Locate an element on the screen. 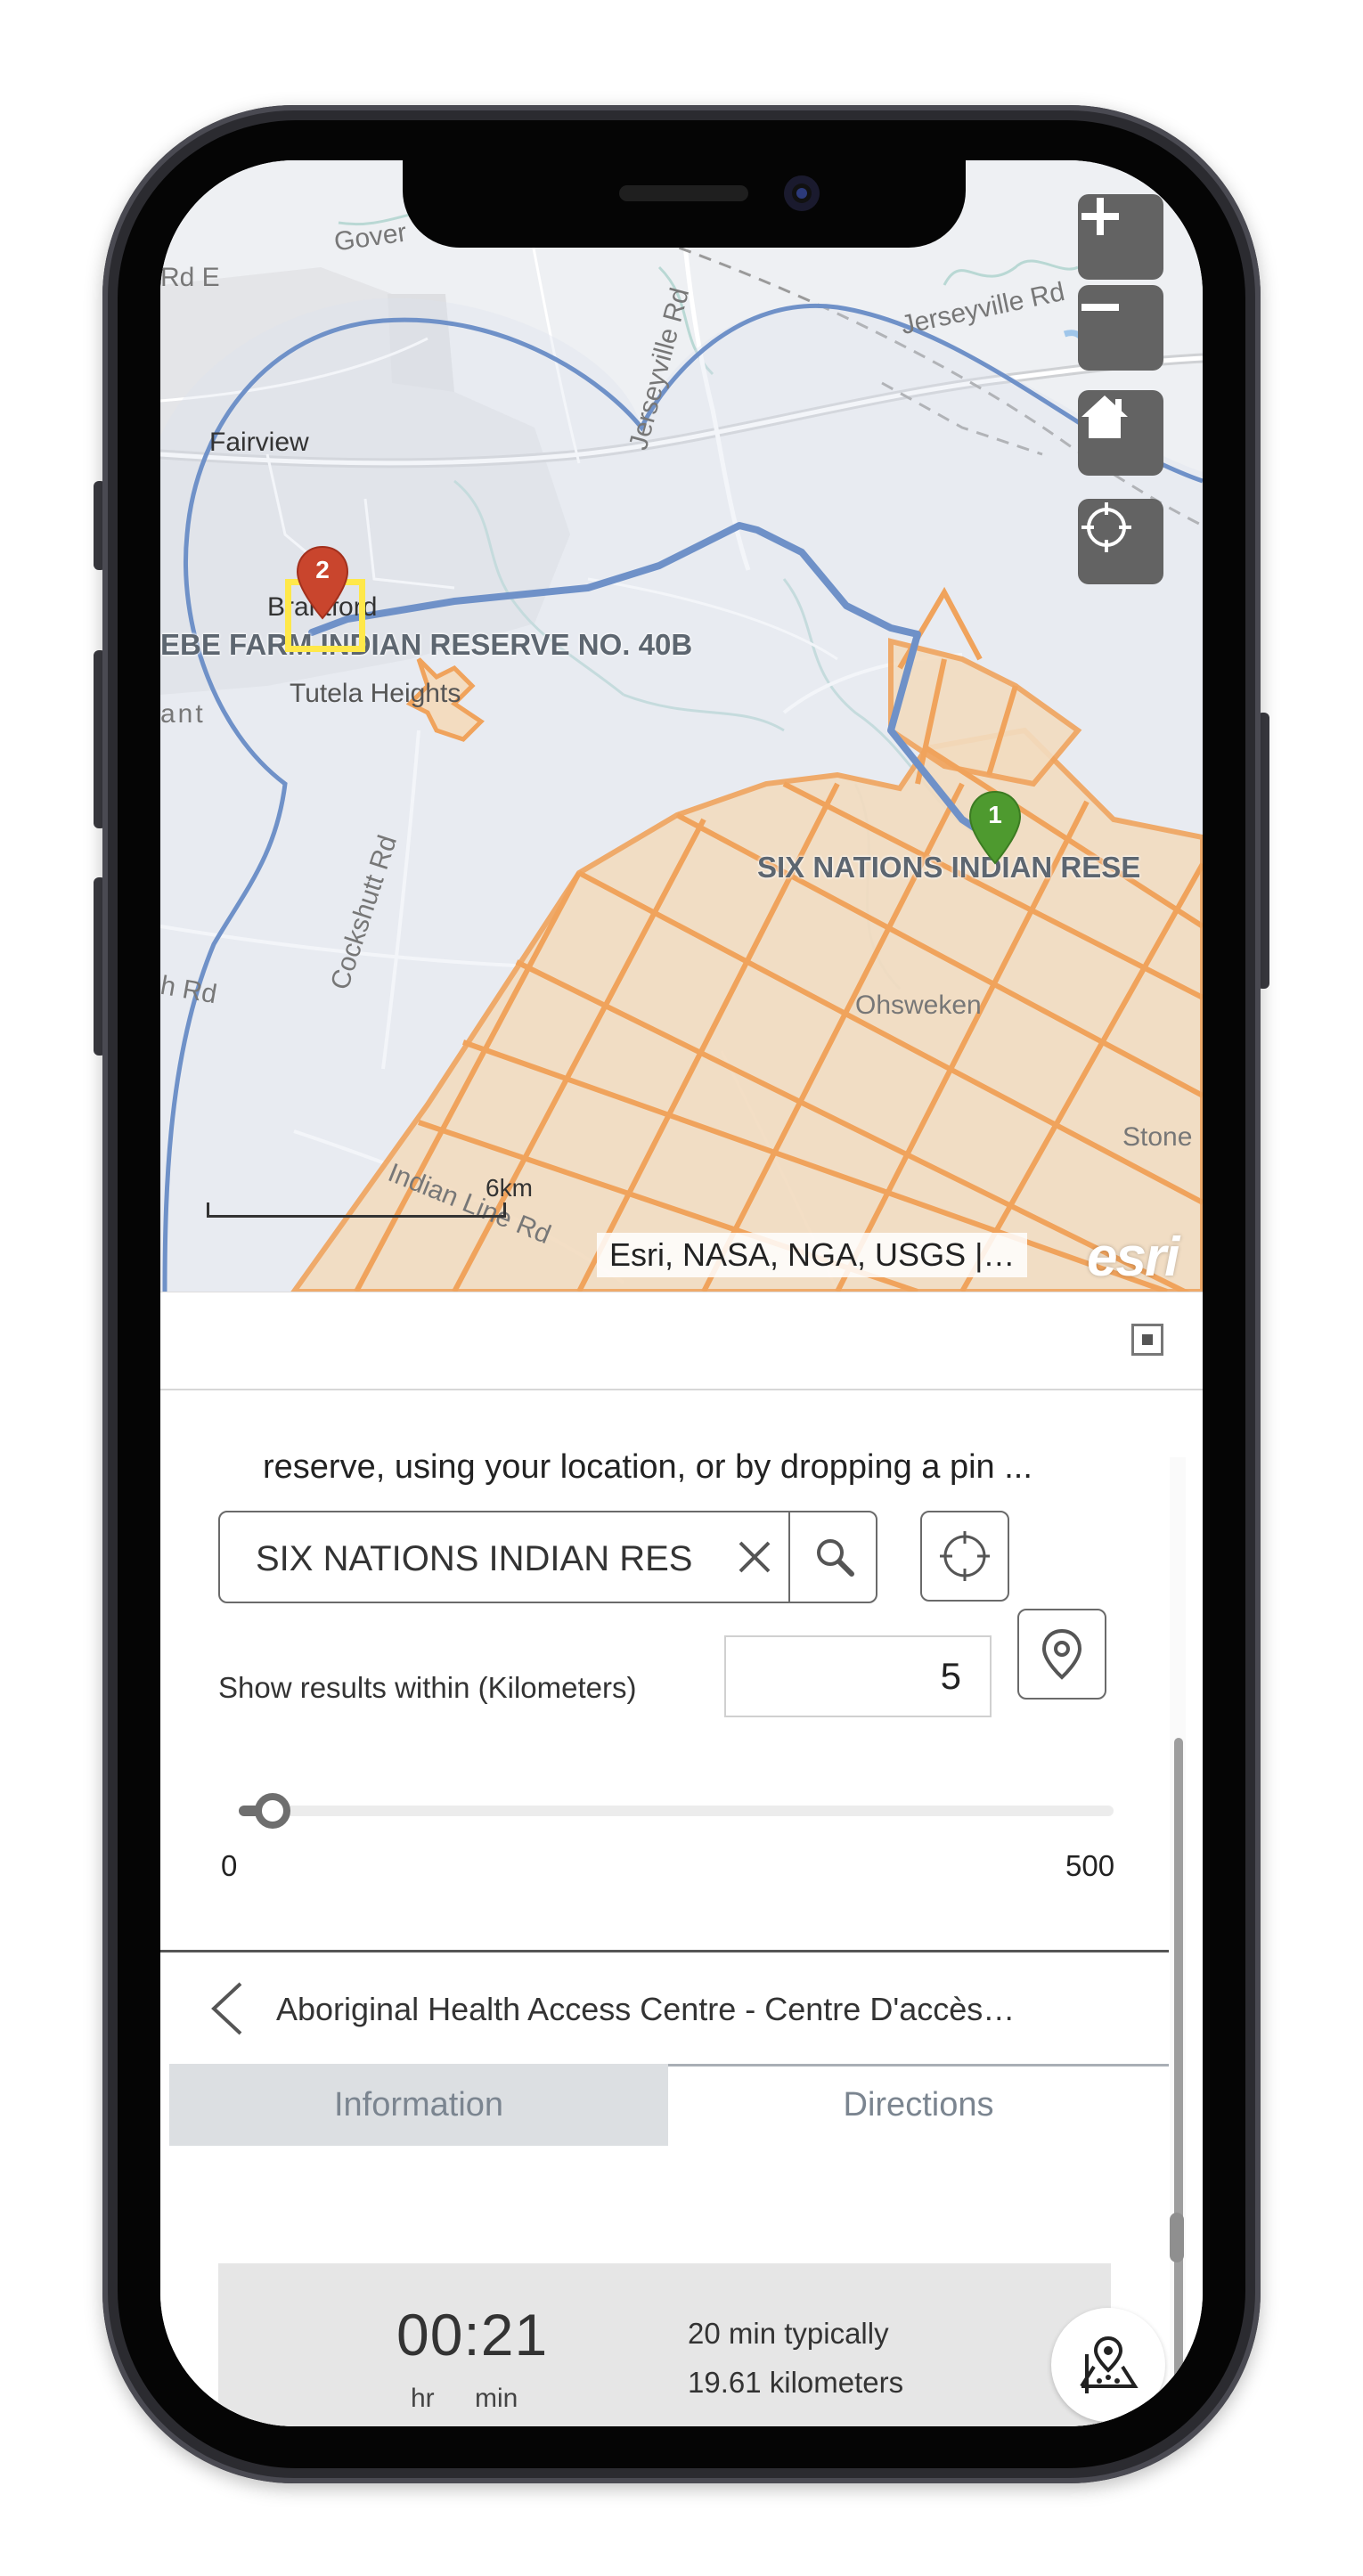  search-icon is located at coordinates (835, 1558).